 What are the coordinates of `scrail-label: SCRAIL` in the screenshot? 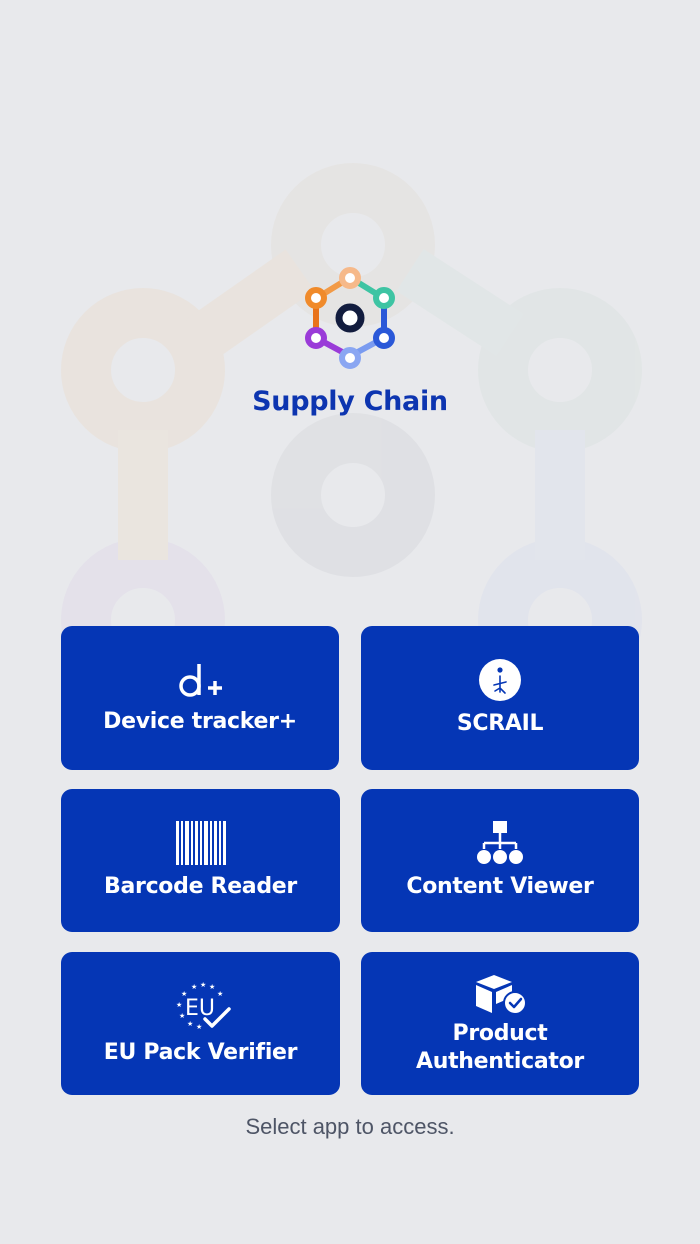 It's located at (500, 723).